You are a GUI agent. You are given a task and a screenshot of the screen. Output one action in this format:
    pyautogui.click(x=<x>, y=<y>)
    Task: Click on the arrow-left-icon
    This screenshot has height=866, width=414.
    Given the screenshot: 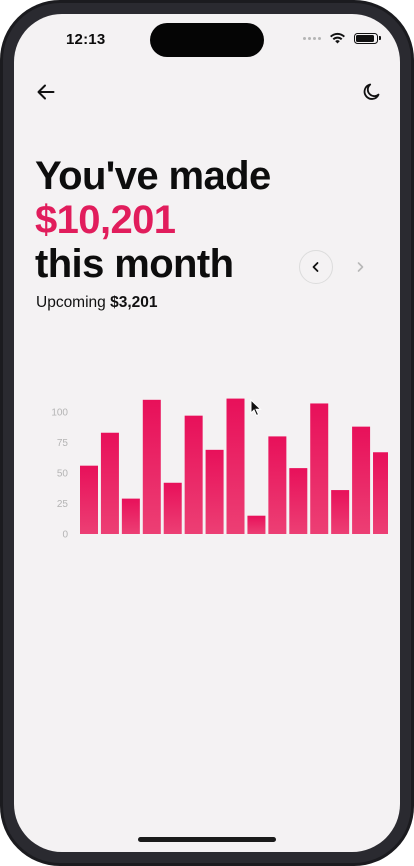 What is the action you would take?
    pyautogui.click(x=46, y=92)
    